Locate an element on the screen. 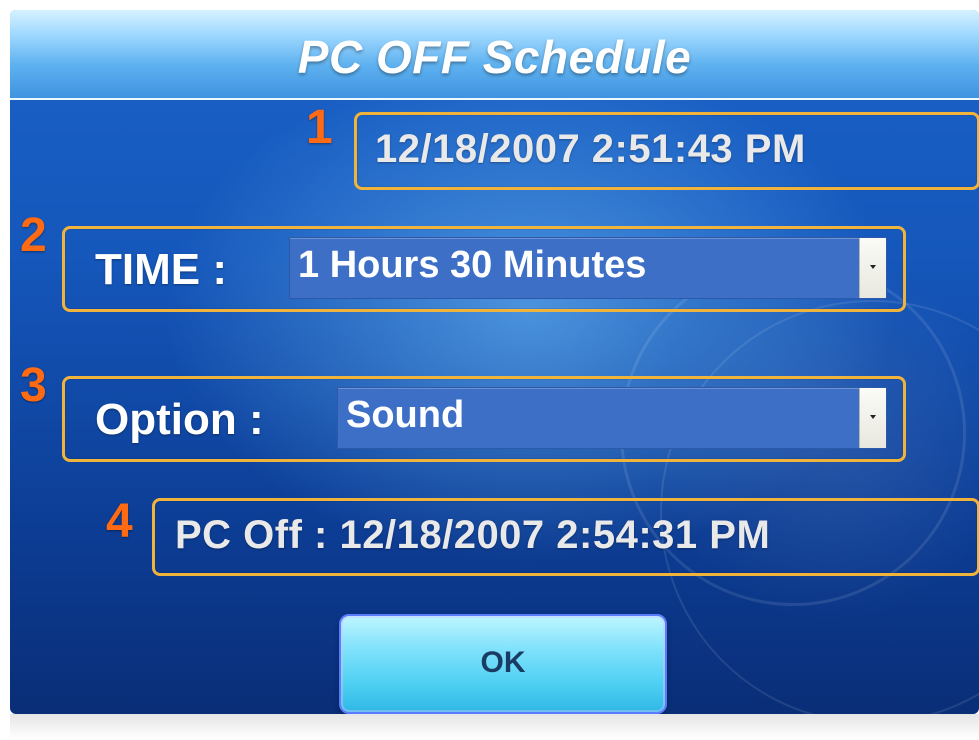 This screenshot has width=979, height=740. window-shadow is located at coordinates (494, 727).